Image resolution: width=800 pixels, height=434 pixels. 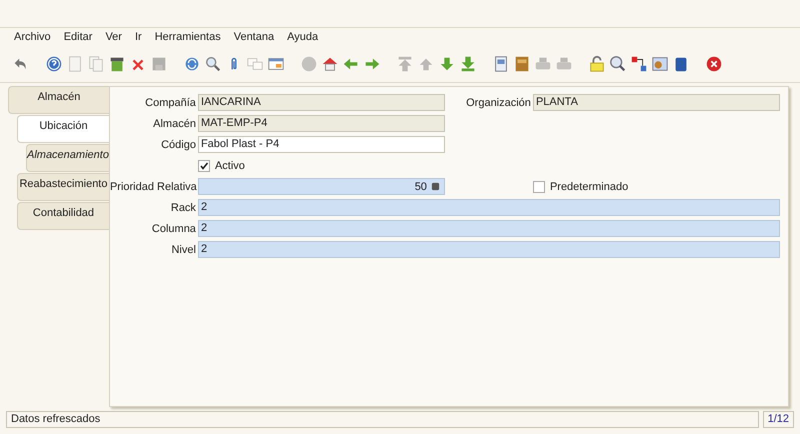 What do you see at coordinates (183, 208) in the screenshot?
I see `field-label: Rack` at bounding box center [183, 208].